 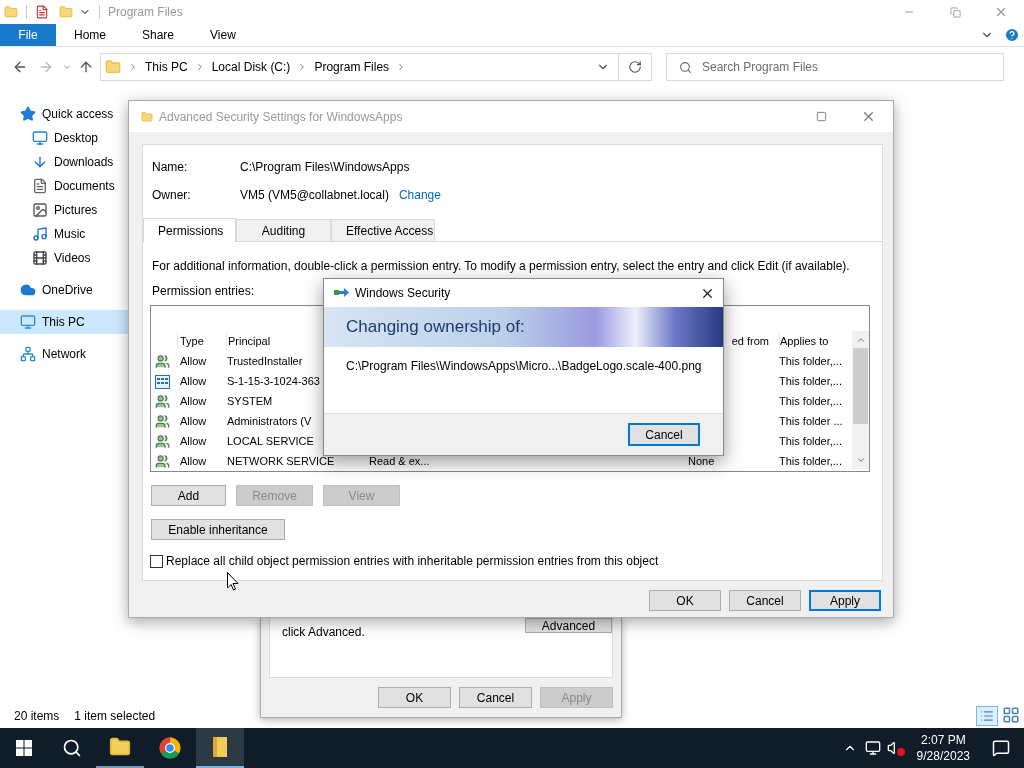 I want to click on section-label: Permission entries:, so click(x=203, y=291).